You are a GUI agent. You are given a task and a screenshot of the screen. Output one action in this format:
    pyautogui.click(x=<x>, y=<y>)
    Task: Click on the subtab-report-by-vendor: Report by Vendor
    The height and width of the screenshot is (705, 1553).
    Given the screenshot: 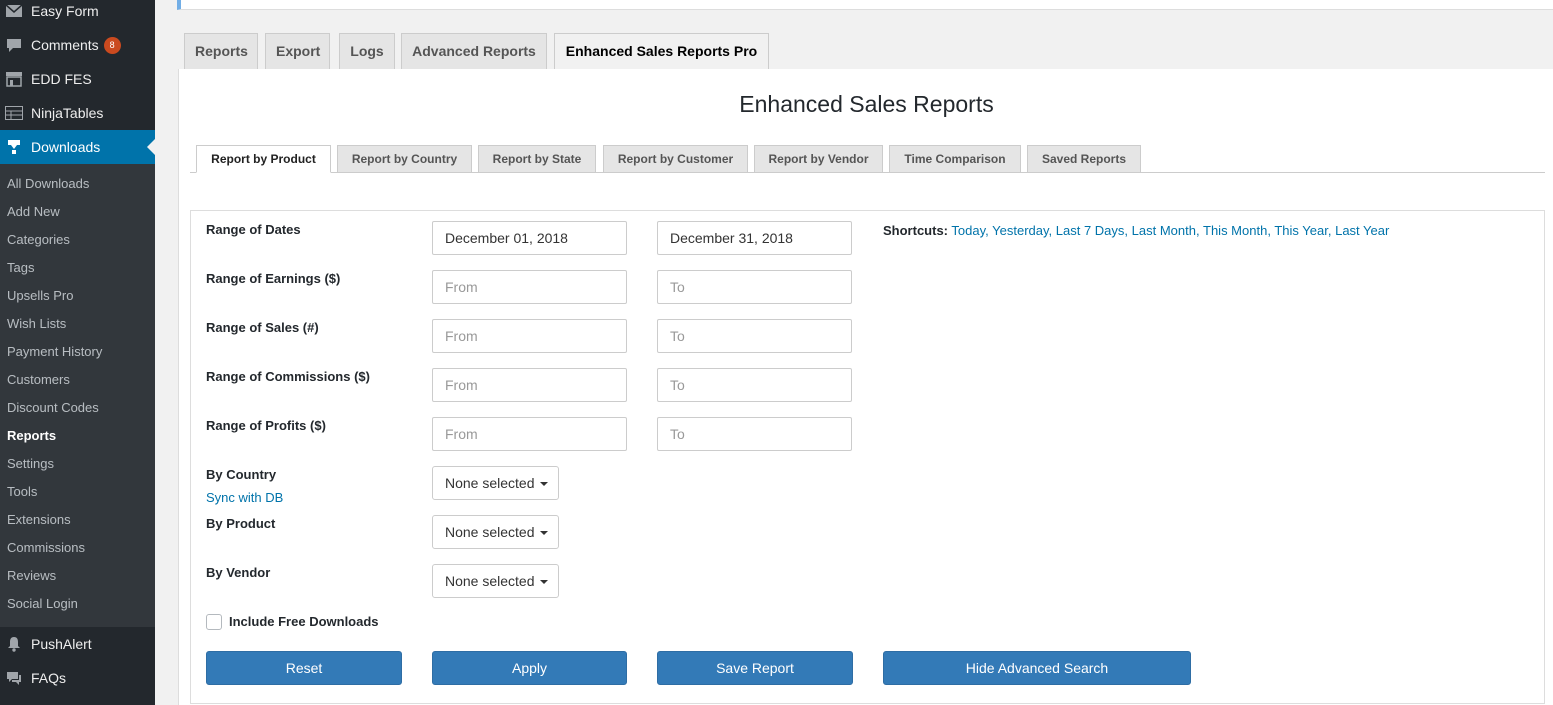 What is the action you would take?
    pyautogui.click(x=818, y=159)
    